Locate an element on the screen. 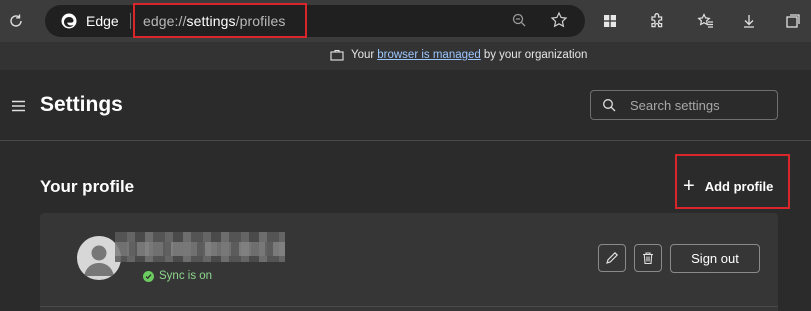 The width and height of the screenshot is (811, 311). extensions-icon is located at coordinates (657, 21).